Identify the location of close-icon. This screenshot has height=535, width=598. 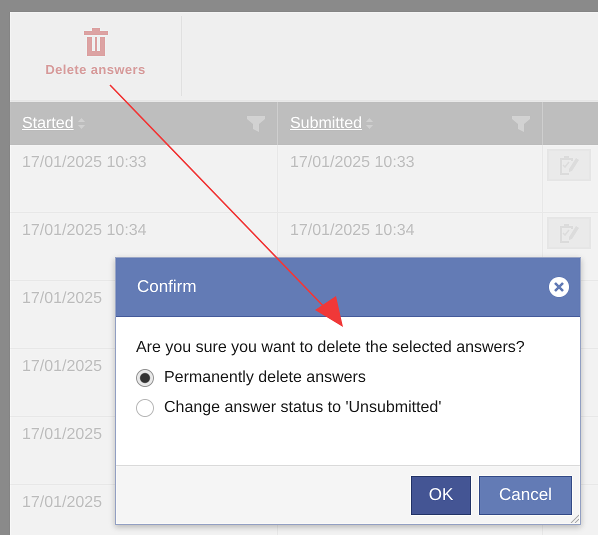
(559, 287).